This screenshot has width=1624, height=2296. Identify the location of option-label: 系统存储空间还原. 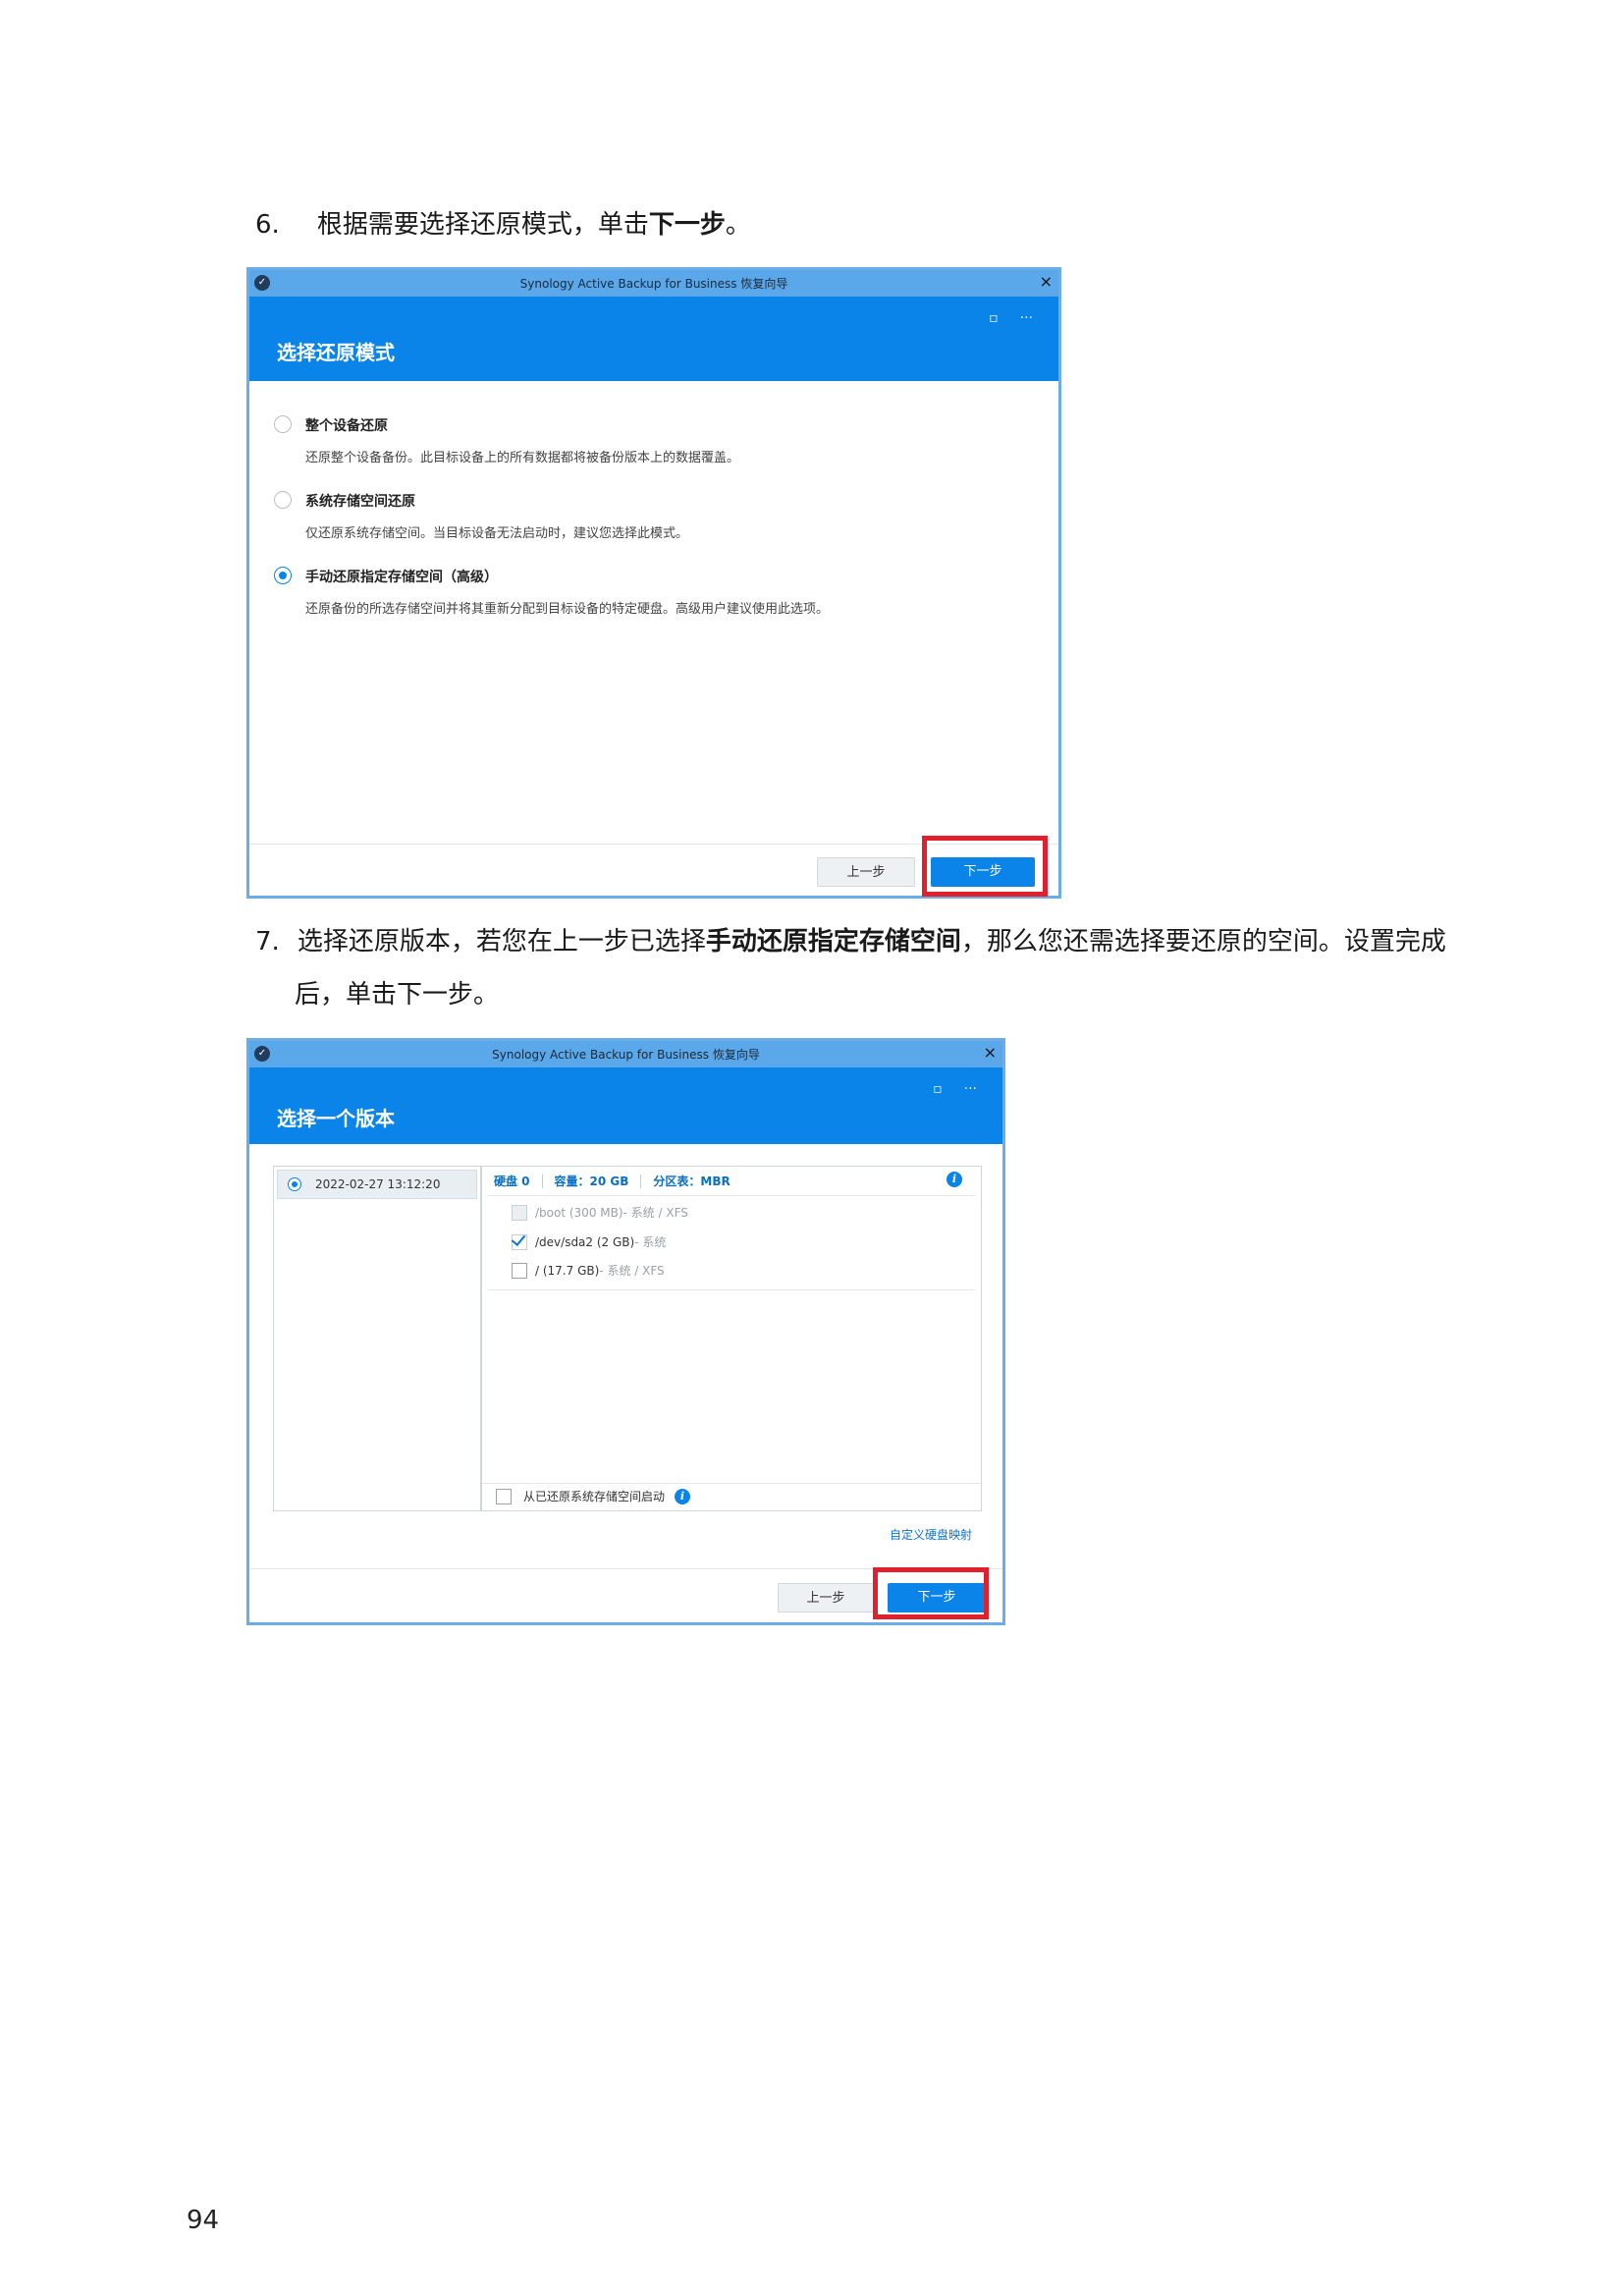
(360, 502).